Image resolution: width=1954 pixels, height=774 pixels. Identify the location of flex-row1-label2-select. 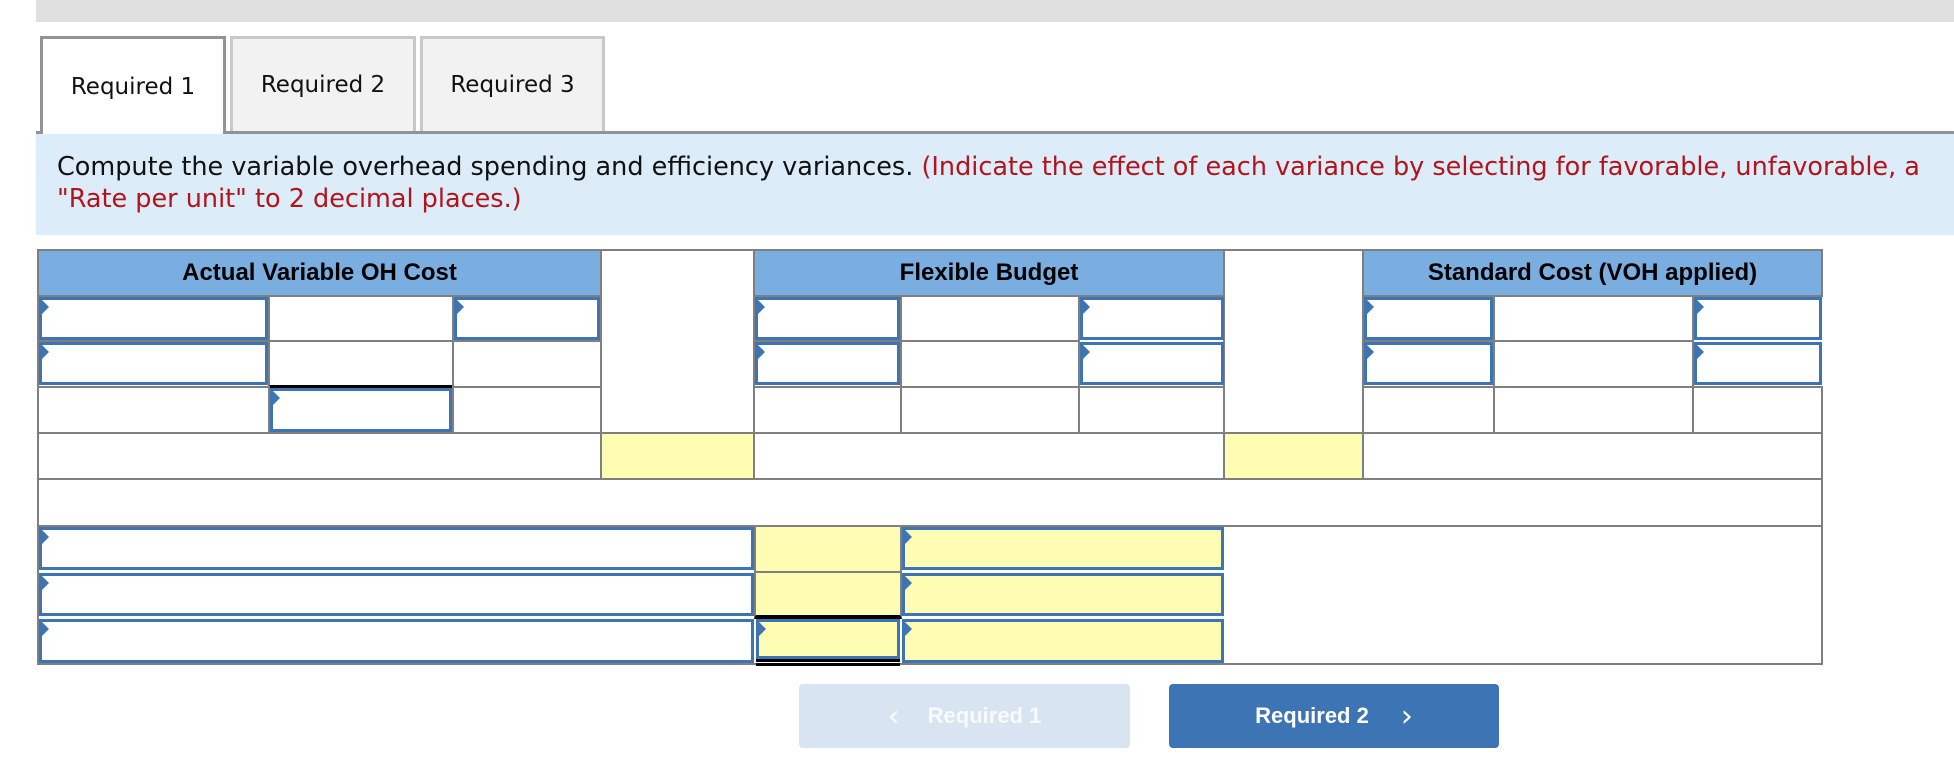
(1152, 318).